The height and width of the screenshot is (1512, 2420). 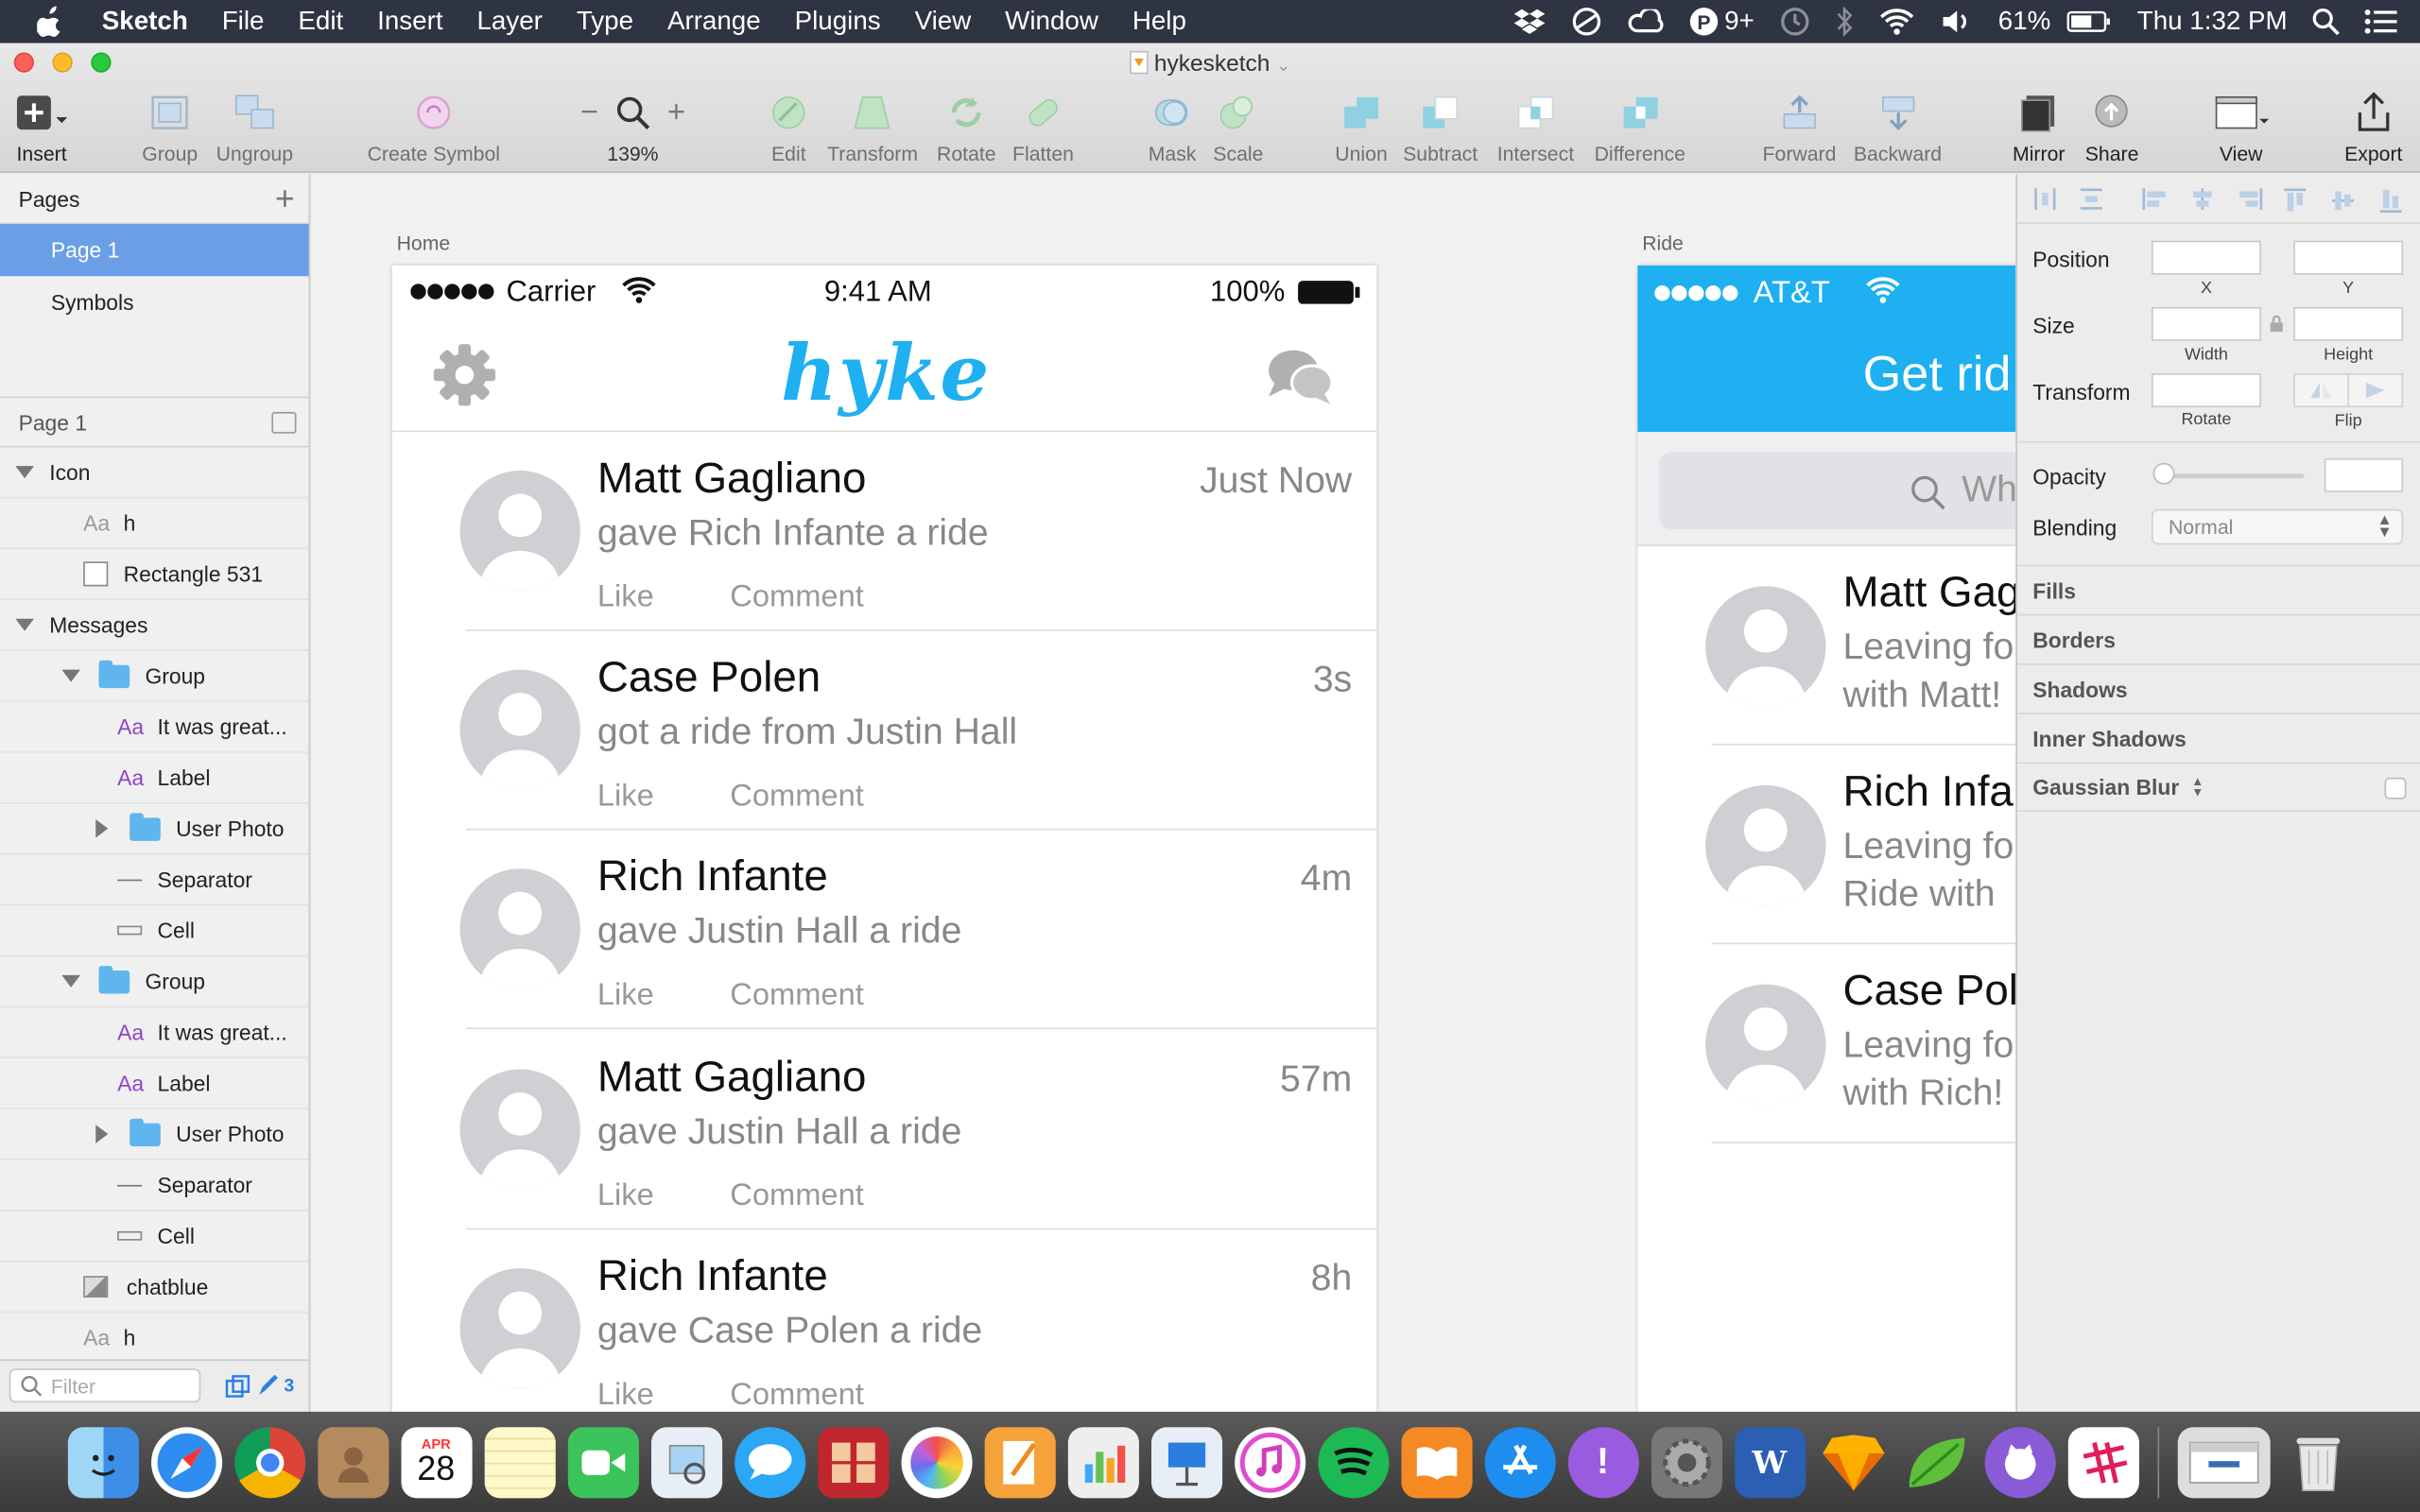 What do you see at coordinates (1587, 22) in the screenshot?
I see `sync-icon` at bounding box center [1587, 22].